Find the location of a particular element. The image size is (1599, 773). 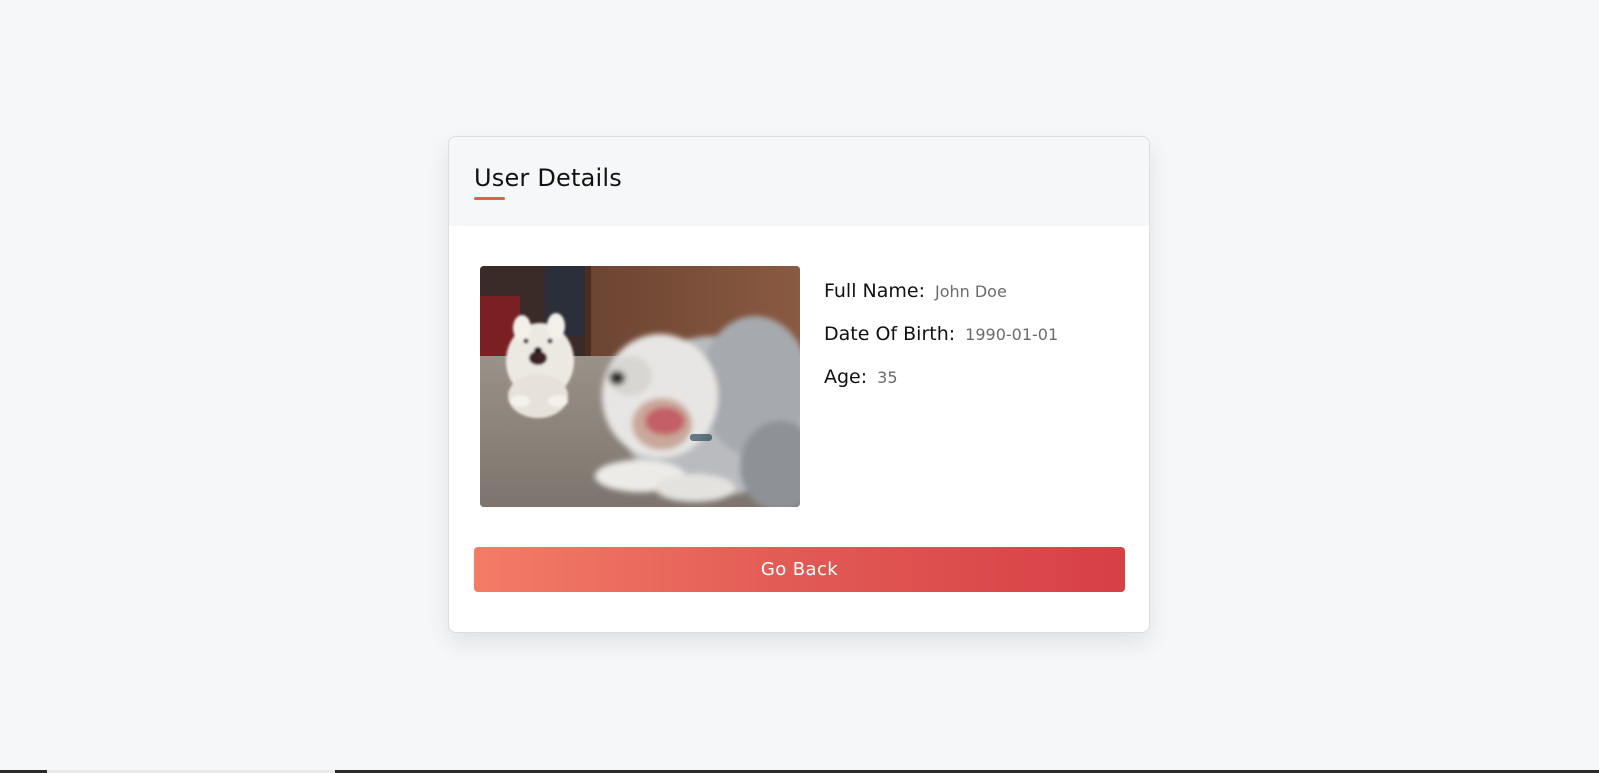

user-photo is located at coordinates (640, 386).